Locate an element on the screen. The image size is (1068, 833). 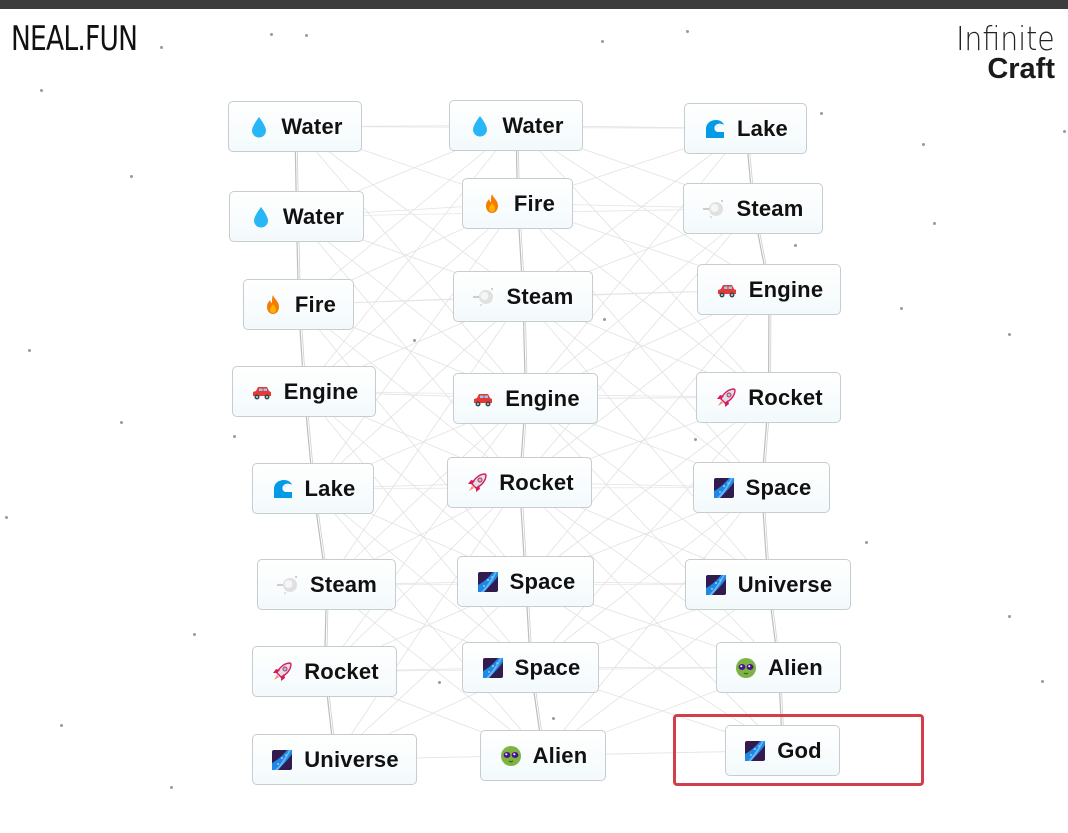
fire-icon is located at coordinates (492, 204).